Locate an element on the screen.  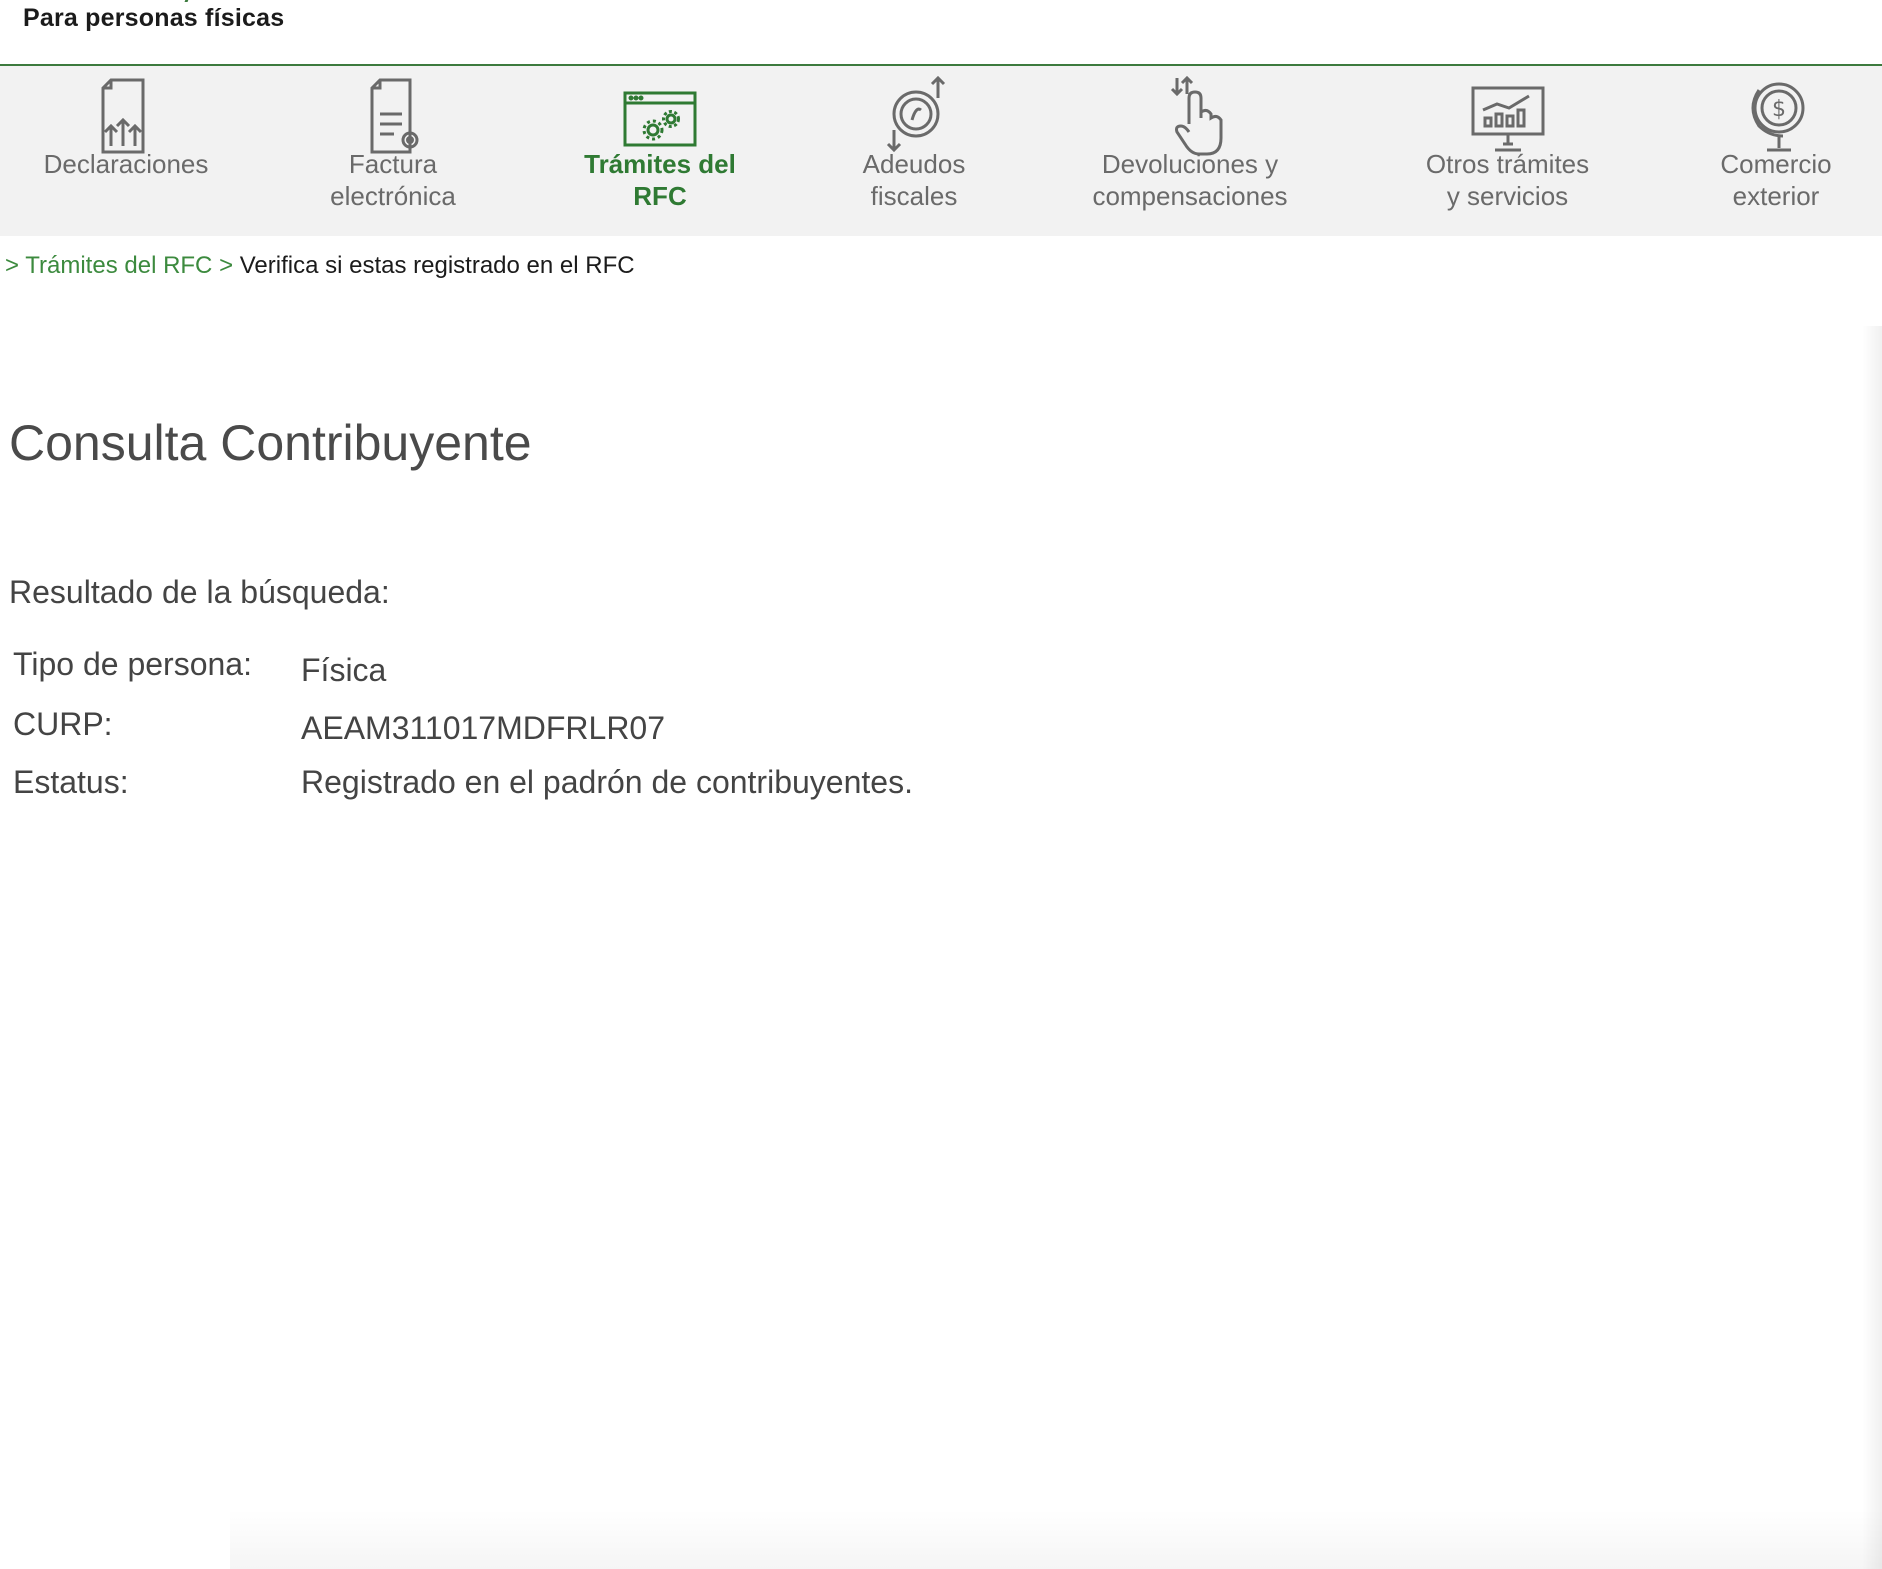
nav-label-adeudos-fiscales: Adeudos fiscales is located at coordinates (914, 180).